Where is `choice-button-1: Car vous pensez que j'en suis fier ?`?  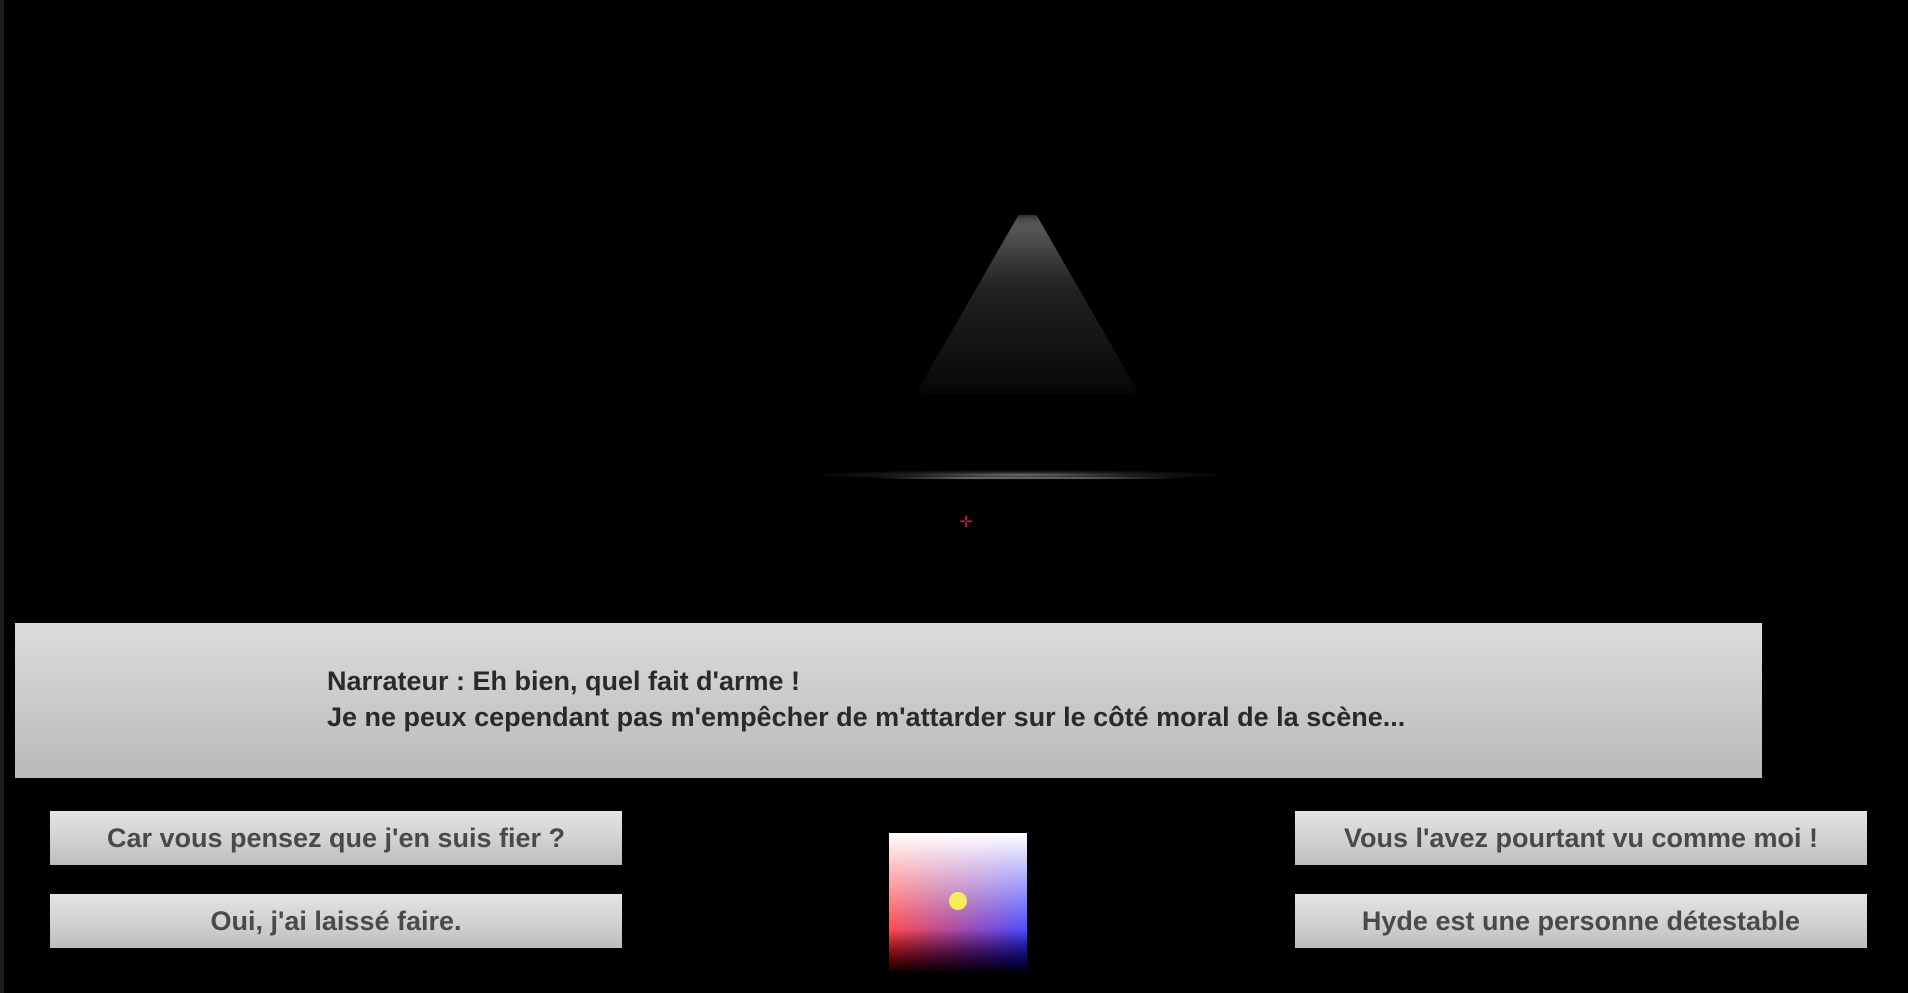 choice-button-1: Car vous pensez que j'en suis fier ? is located at coordinates (336, 838).